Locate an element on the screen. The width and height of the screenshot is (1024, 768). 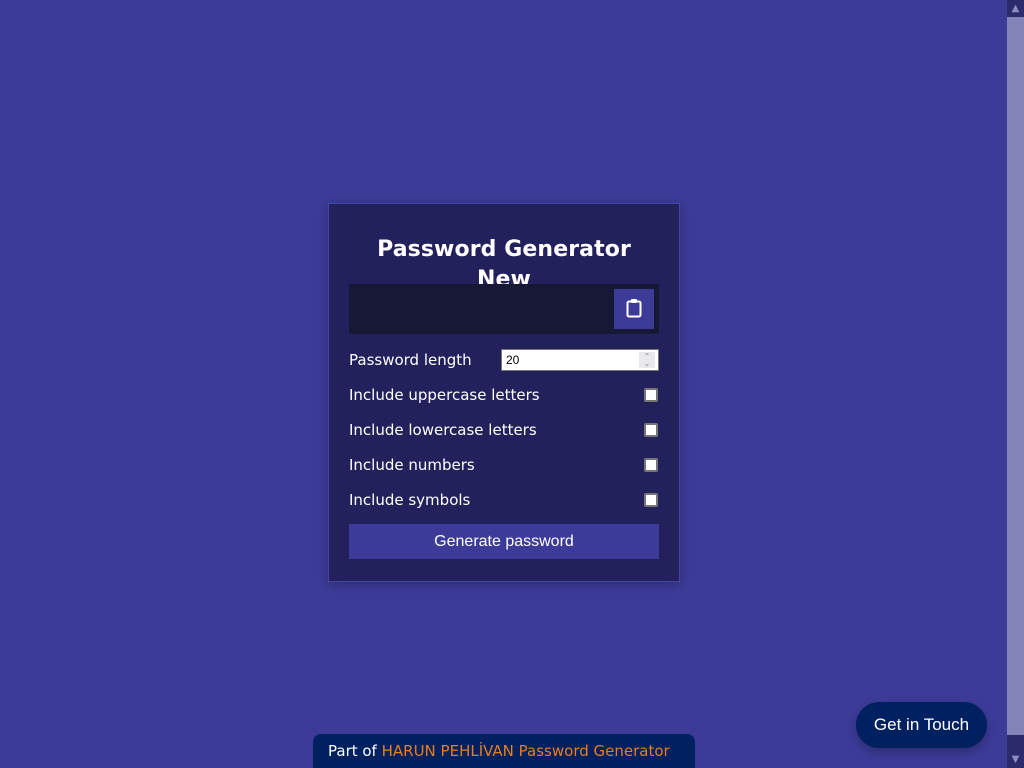
setting-symbols: Include symbols is located at coordinates (504, 499).